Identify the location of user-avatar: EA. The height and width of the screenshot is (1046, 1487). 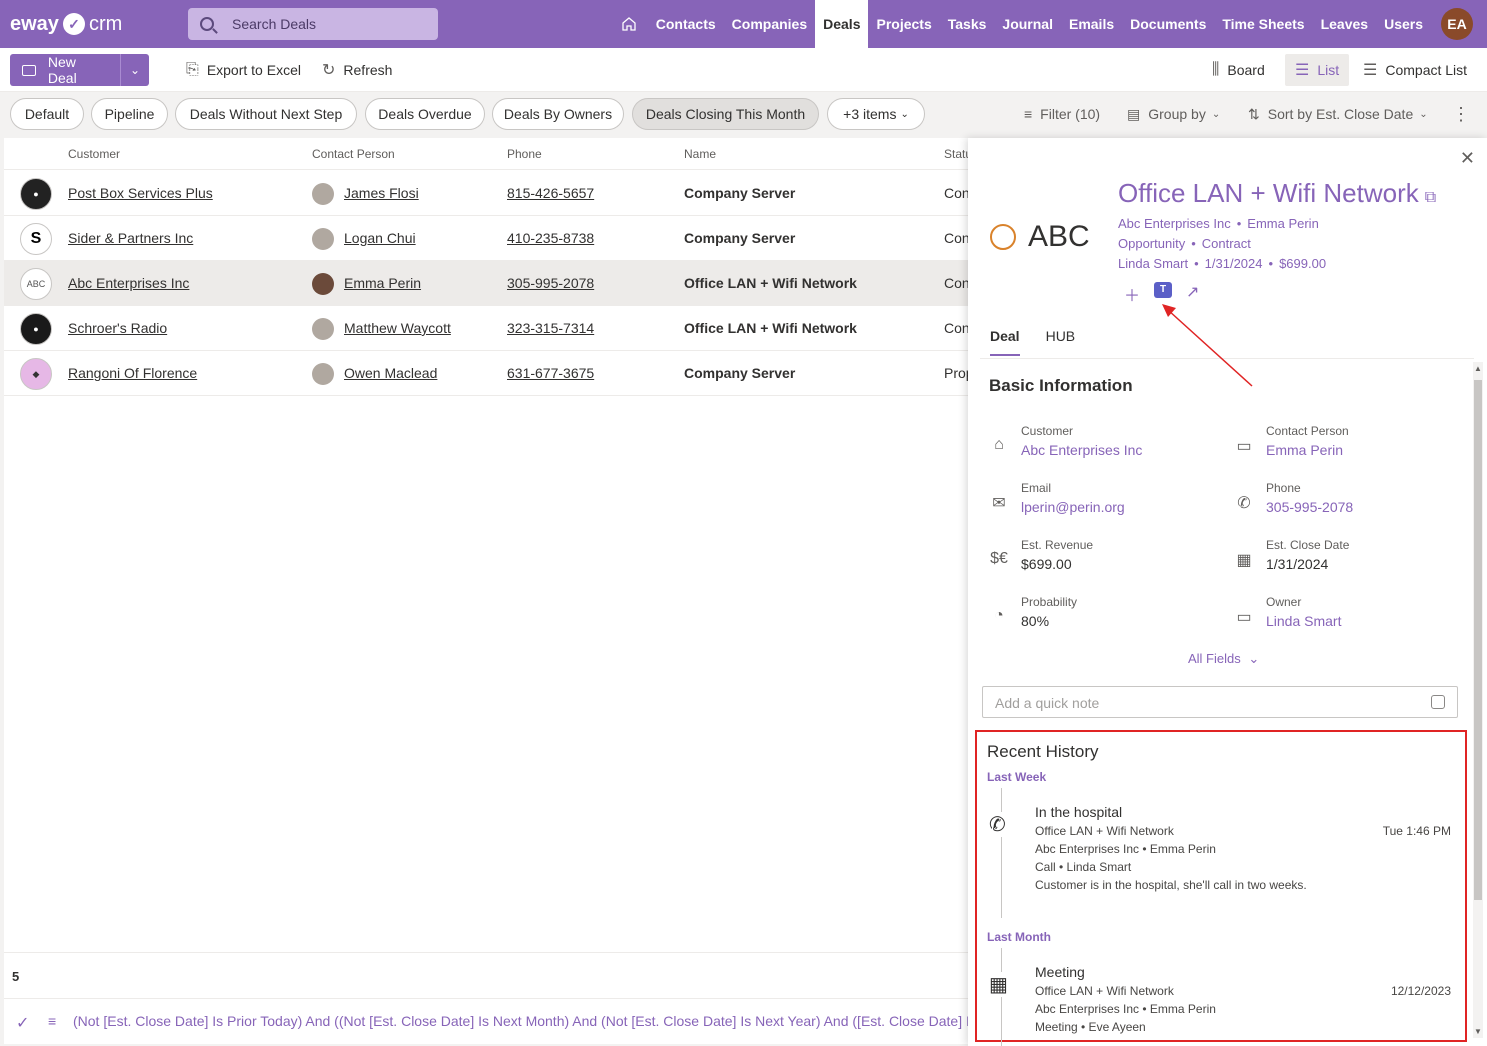
(1457, 24).